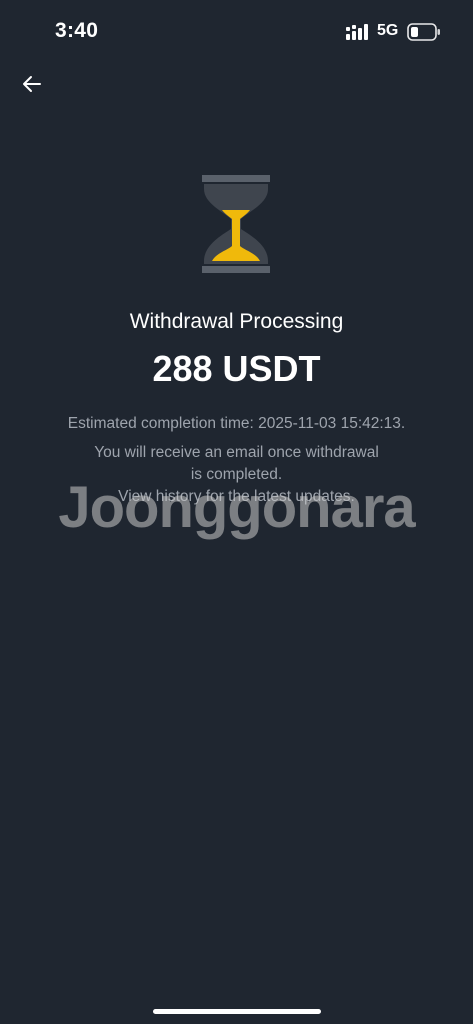 This screenshot has height=1024, width=473. What do you see at coordinates (236, 224) in the screenshot?
I see `hourglass-icon` at bounding box center [236, 224].